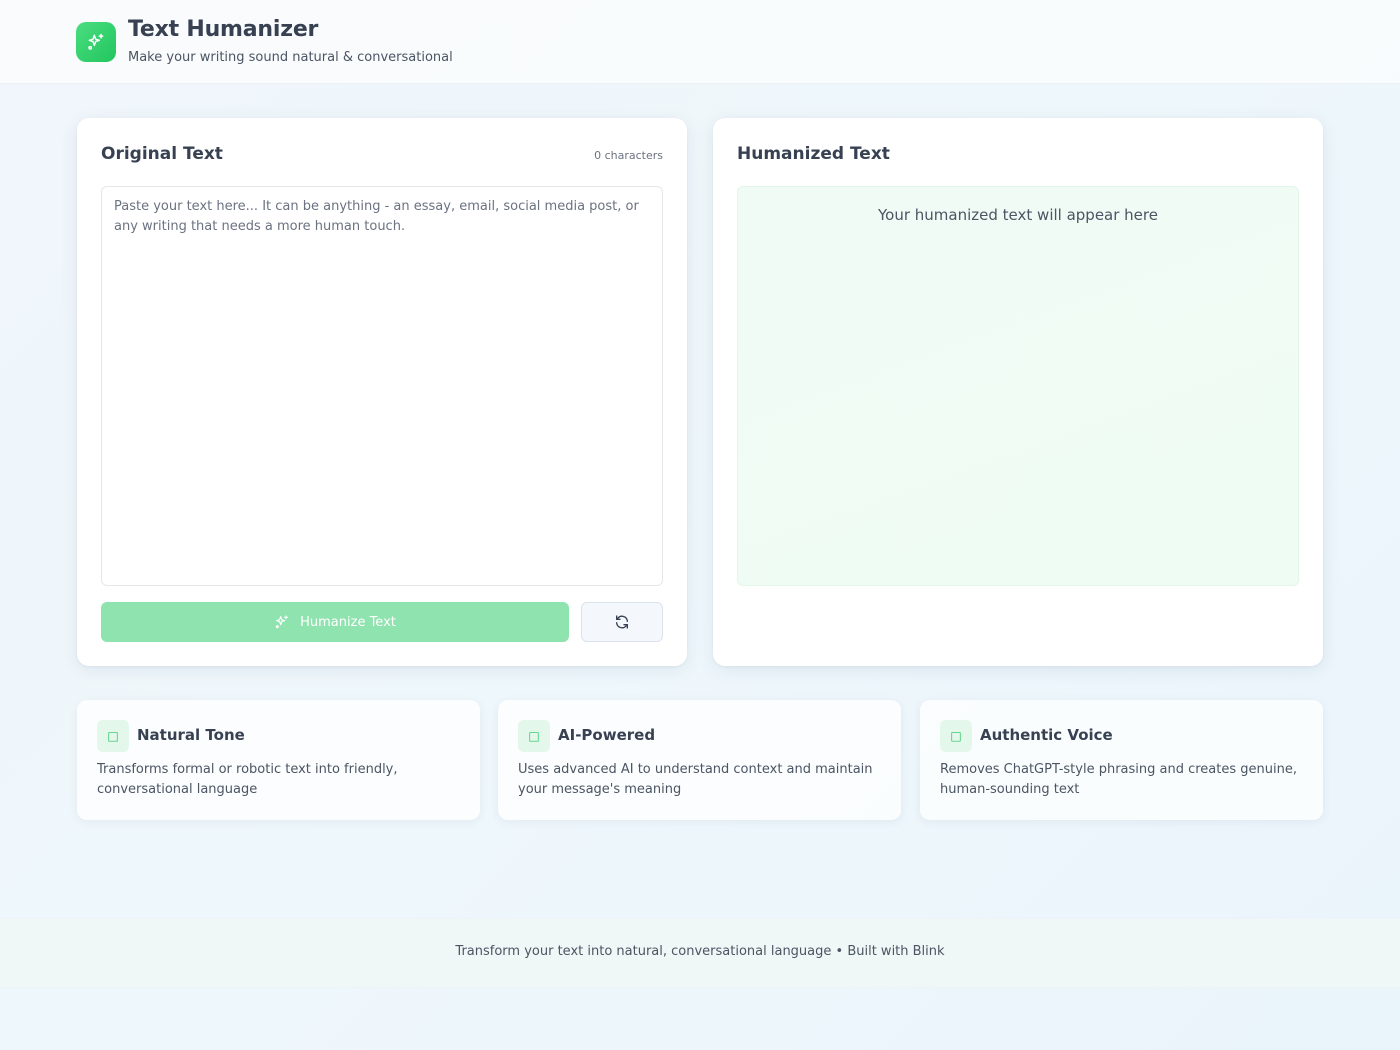  I want to click on output-placeholder: Your humanized text will appear here, so click(1018, 215).